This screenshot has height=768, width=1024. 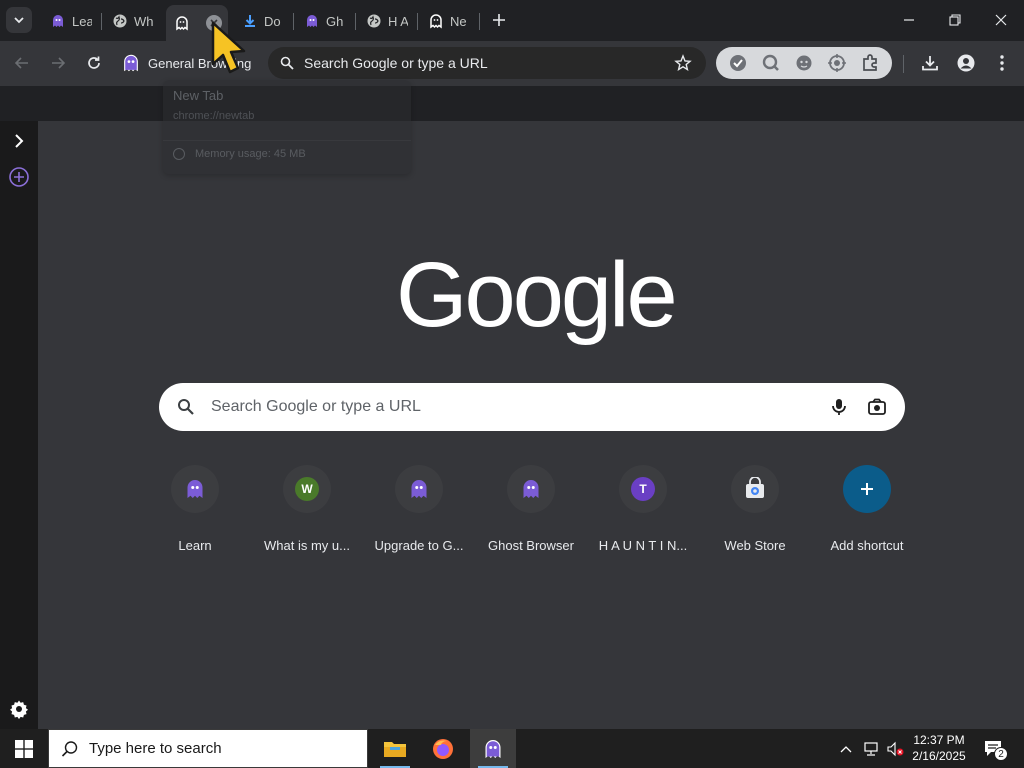 I want to click on tab-search-button, so click(x=19, y=20).